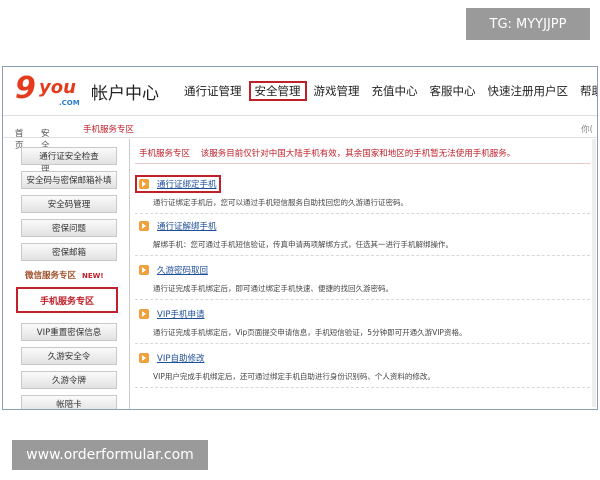 This screenshot has width=600, height=480. What do you see at coordinates (277, 91) in the screenshot?
I see `nav-security: 安全管理` at bounding box center [277, 91].